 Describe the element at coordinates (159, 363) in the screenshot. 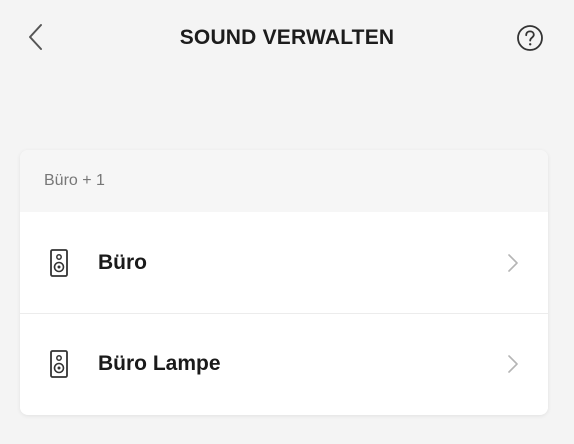

I see `room-label: Büro Lampe` at that location.